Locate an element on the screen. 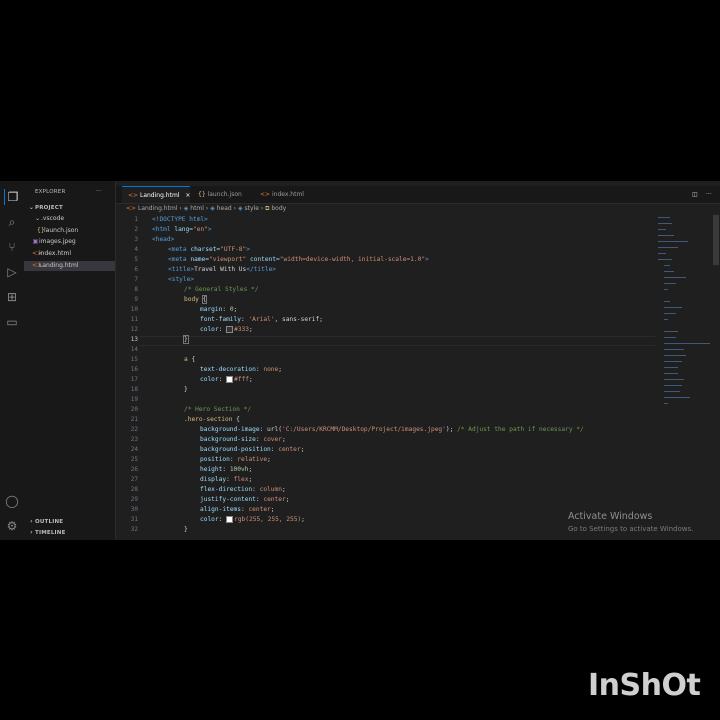 The width and height of the screenshot is (720, 720). line-number: 28 is located at coordinates (134, 489).